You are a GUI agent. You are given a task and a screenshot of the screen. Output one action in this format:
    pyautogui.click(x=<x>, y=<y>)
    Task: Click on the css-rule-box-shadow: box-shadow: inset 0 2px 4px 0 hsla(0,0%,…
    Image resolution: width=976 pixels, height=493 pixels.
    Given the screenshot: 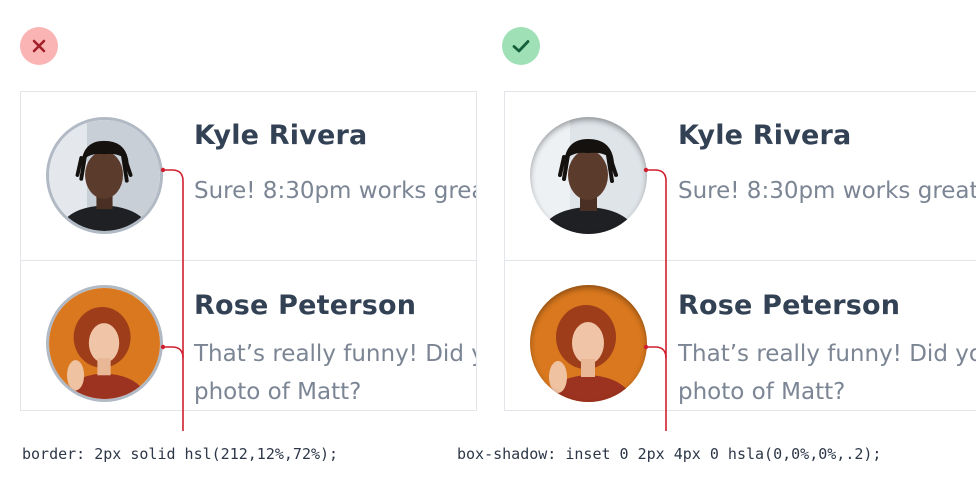 What is the action you would take?
    pyautogui.click(x=669, y=454)
    